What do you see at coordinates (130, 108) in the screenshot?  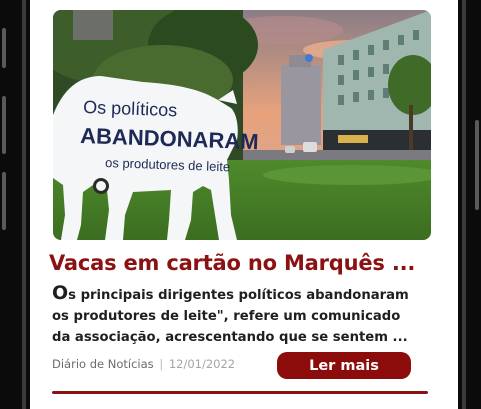 I see `sign-text-line1: Os políticos` at bounding box center [130, 108].